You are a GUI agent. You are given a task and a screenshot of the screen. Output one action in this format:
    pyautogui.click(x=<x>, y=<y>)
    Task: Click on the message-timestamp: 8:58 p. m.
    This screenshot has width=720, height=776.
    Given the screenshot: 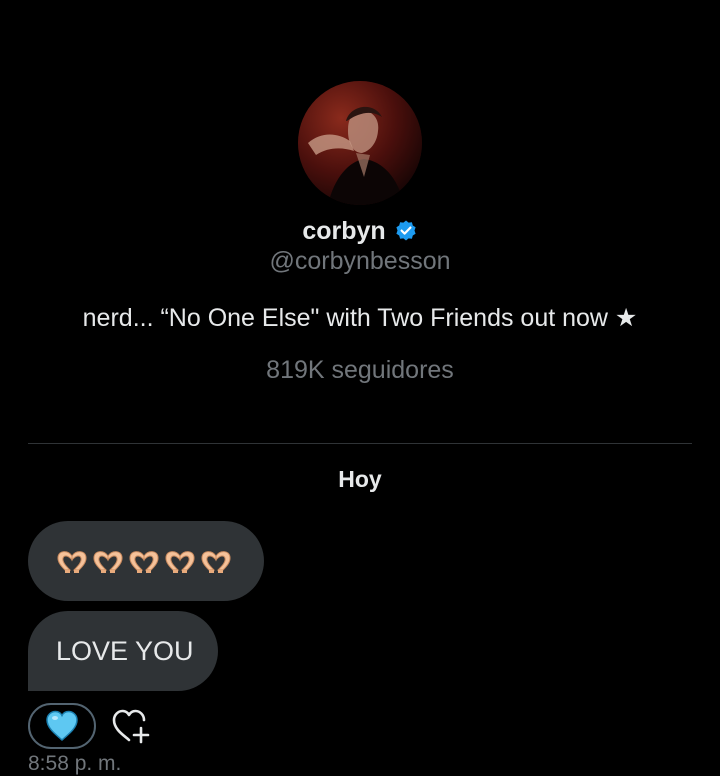 What is the action you would take?
    pyautogui.click(x=75, y=763)
    